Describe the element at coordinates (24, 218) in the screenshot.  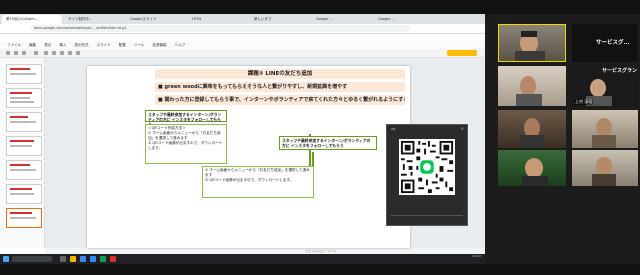
I see `slide-thumbnail-selected` at that location.